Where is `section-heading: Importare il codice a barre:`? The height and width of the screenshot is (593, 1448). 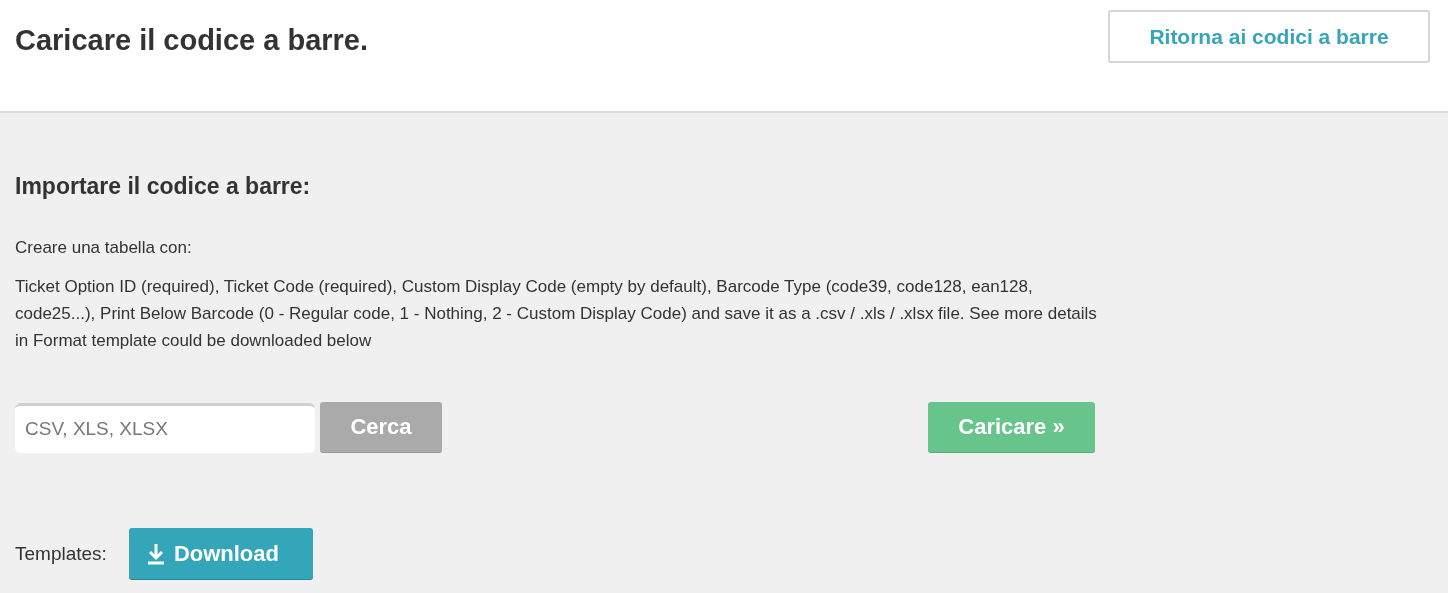 section-heading: Importare il codice a barre: is located at coordinates (163, 186).